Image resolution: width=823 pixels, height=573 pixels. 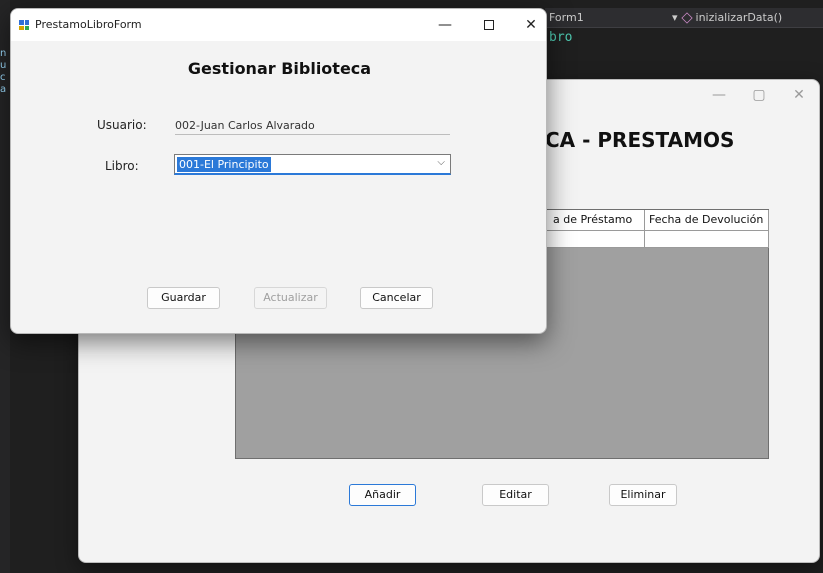 I want to click on user-label: Usuario:, so click(x=122, y=125).